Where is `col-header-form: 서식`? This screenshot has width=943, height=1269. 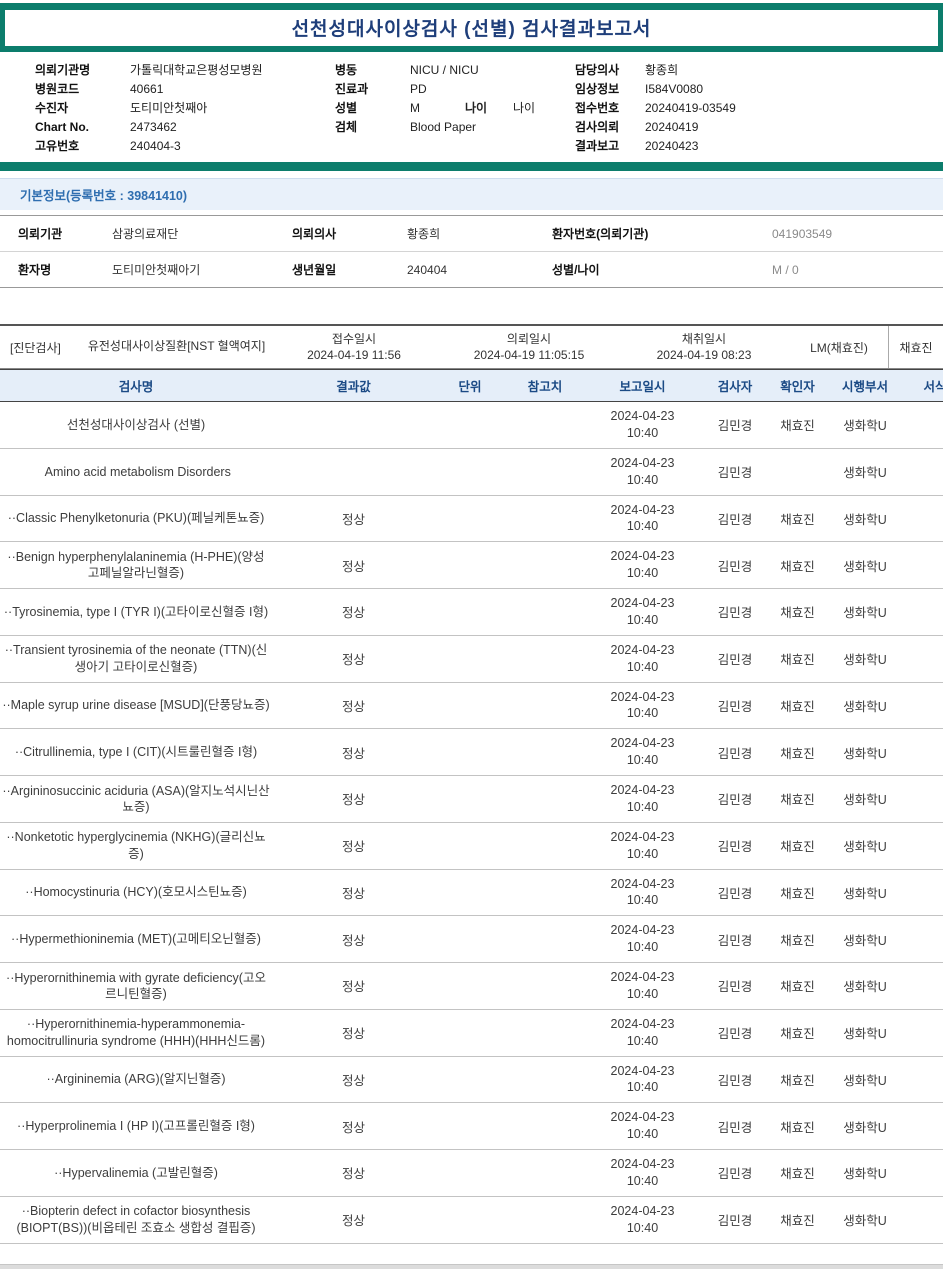
col-header-form: 서식 is located at coordinates (924, 385).